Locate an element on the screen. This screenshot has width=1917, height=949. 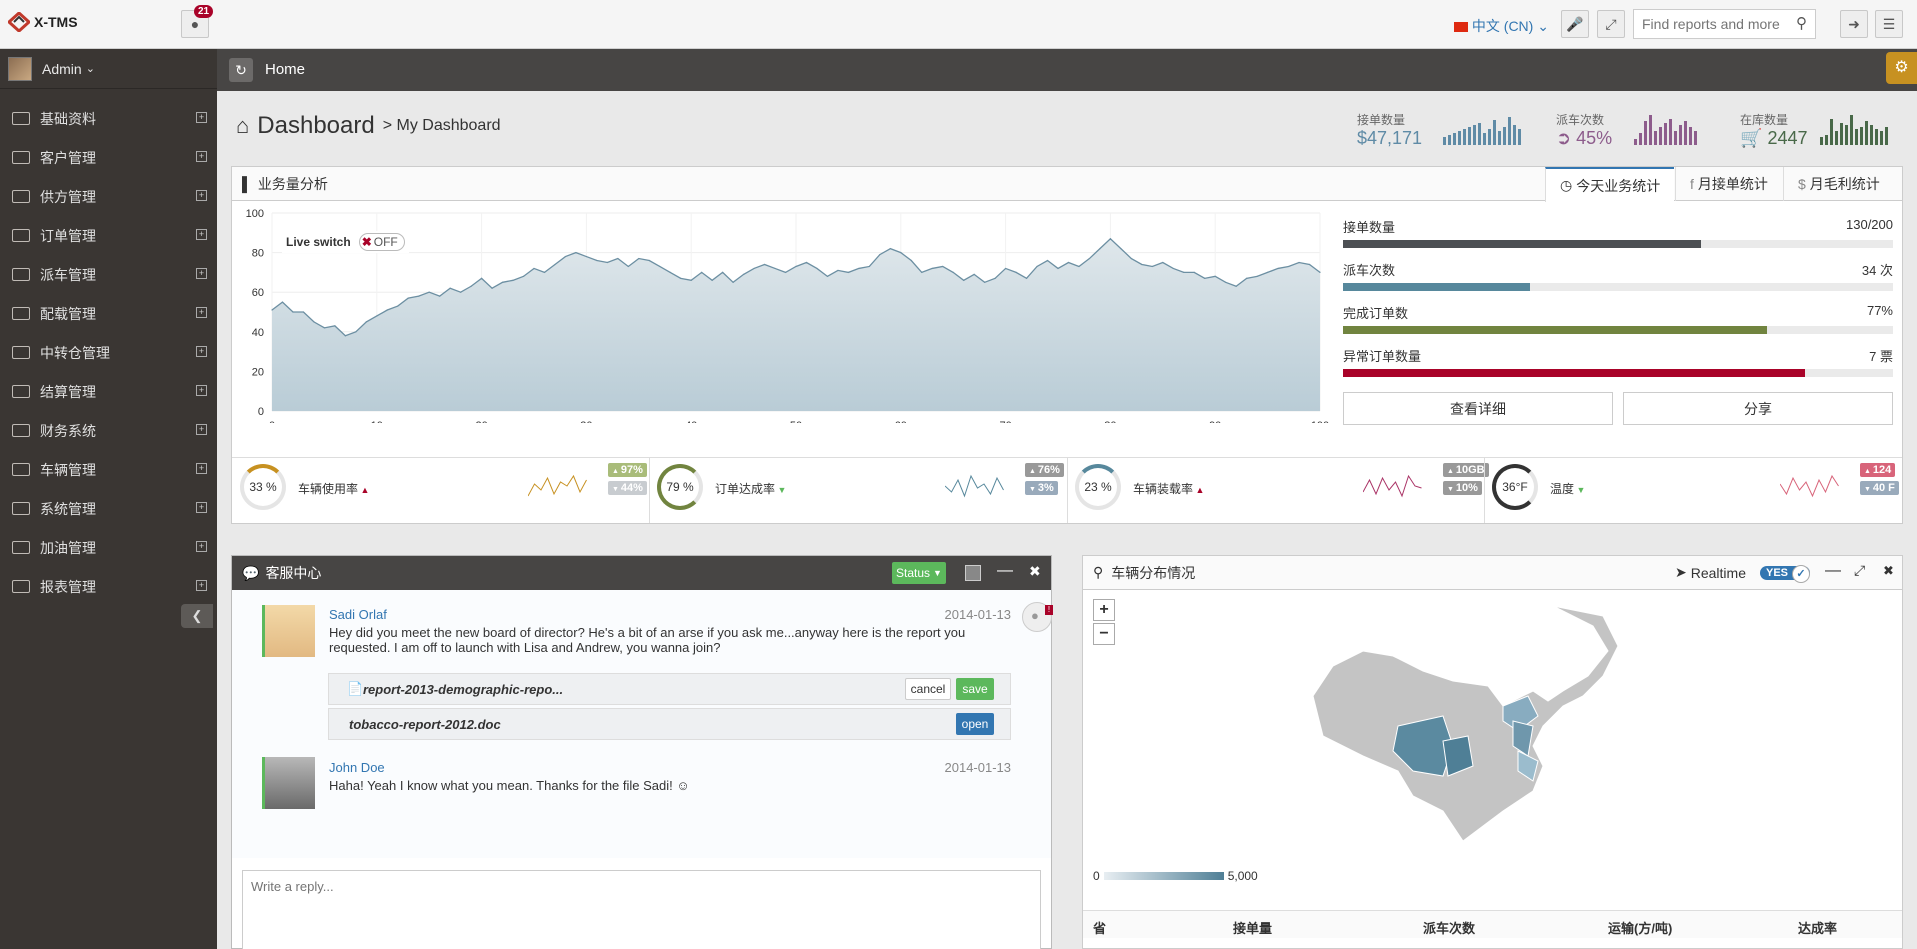
stat-orders: 接单数量 $47,171 is located at coordinates (1389, 130).